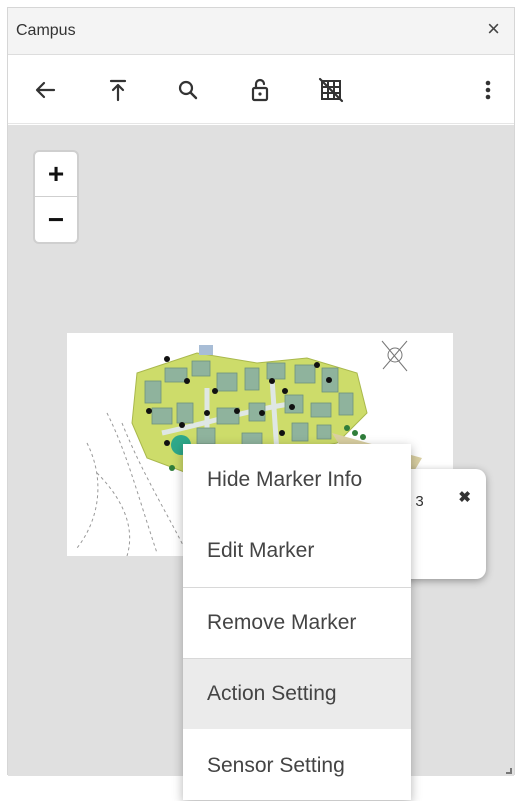  I want to click on back-button, so click(46, 90).